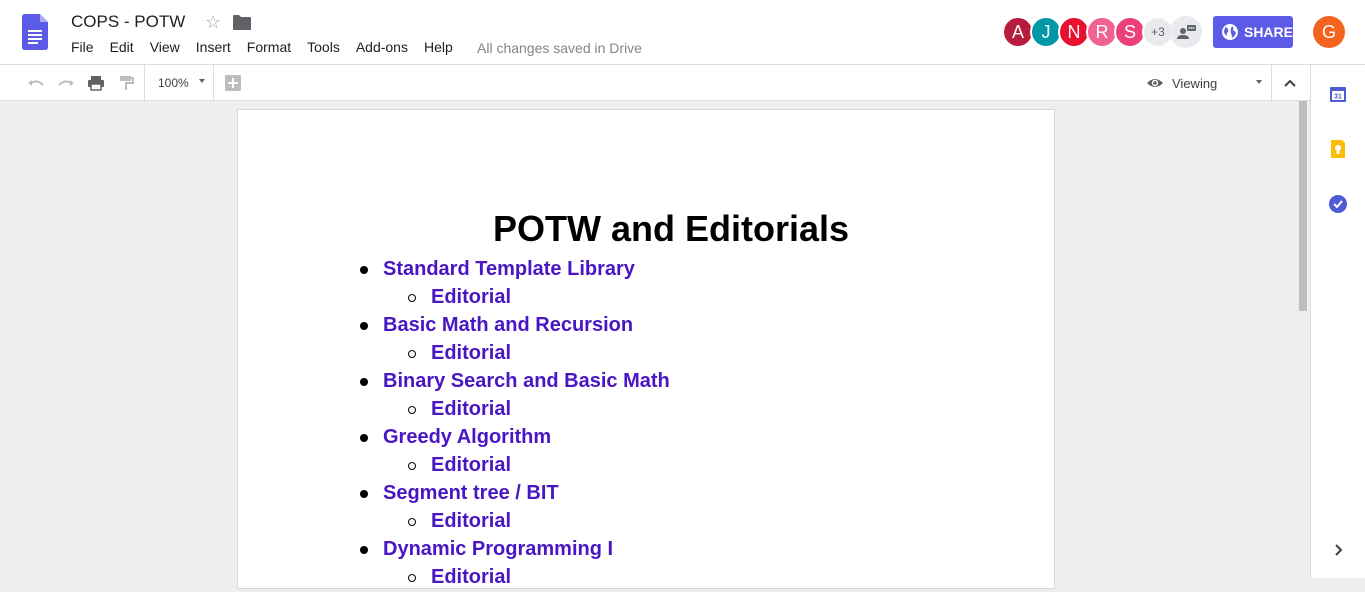 The height and width of the screenshot is (592, 1365). I want to click on svg-text: 31, so click(1338, 97).